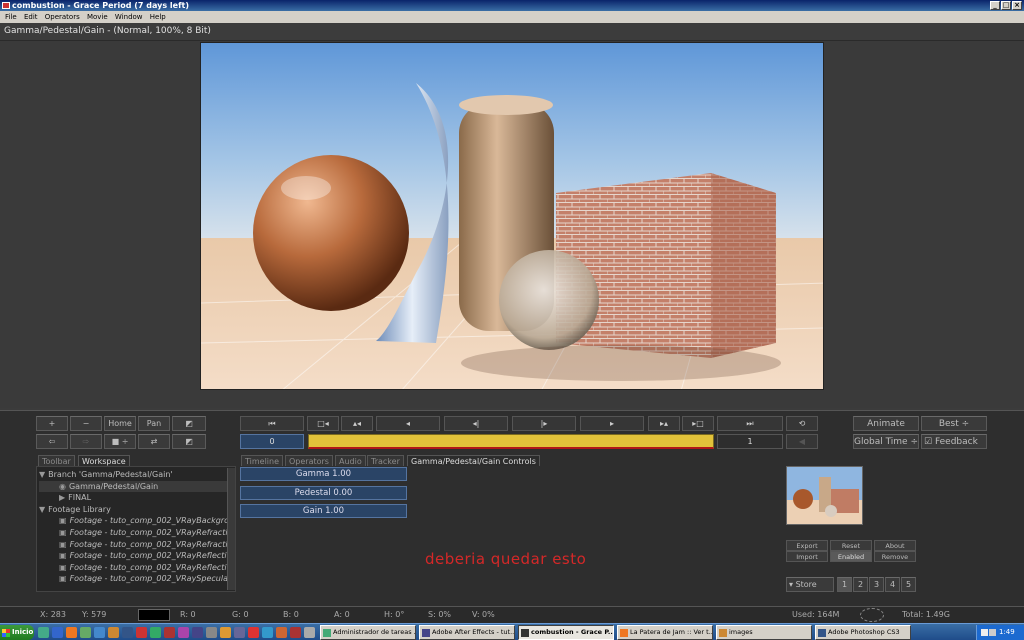 This screenshot has width=1024, height=640. Describe the element at coordinates (511, 441) in the screenshot. I see `timeline-scrubber` at that location.